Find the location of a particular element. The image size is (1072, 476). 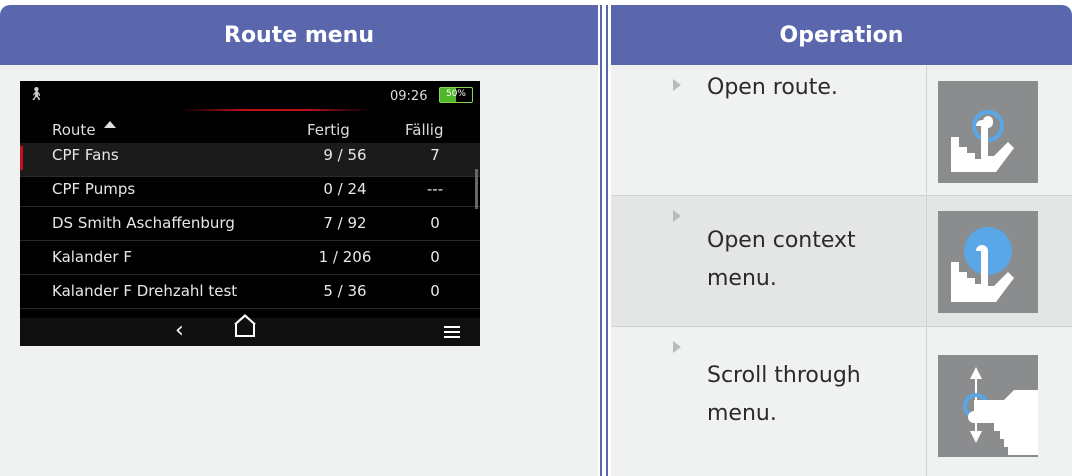

battery-icon: 50% is located at coordinates (456, 95).